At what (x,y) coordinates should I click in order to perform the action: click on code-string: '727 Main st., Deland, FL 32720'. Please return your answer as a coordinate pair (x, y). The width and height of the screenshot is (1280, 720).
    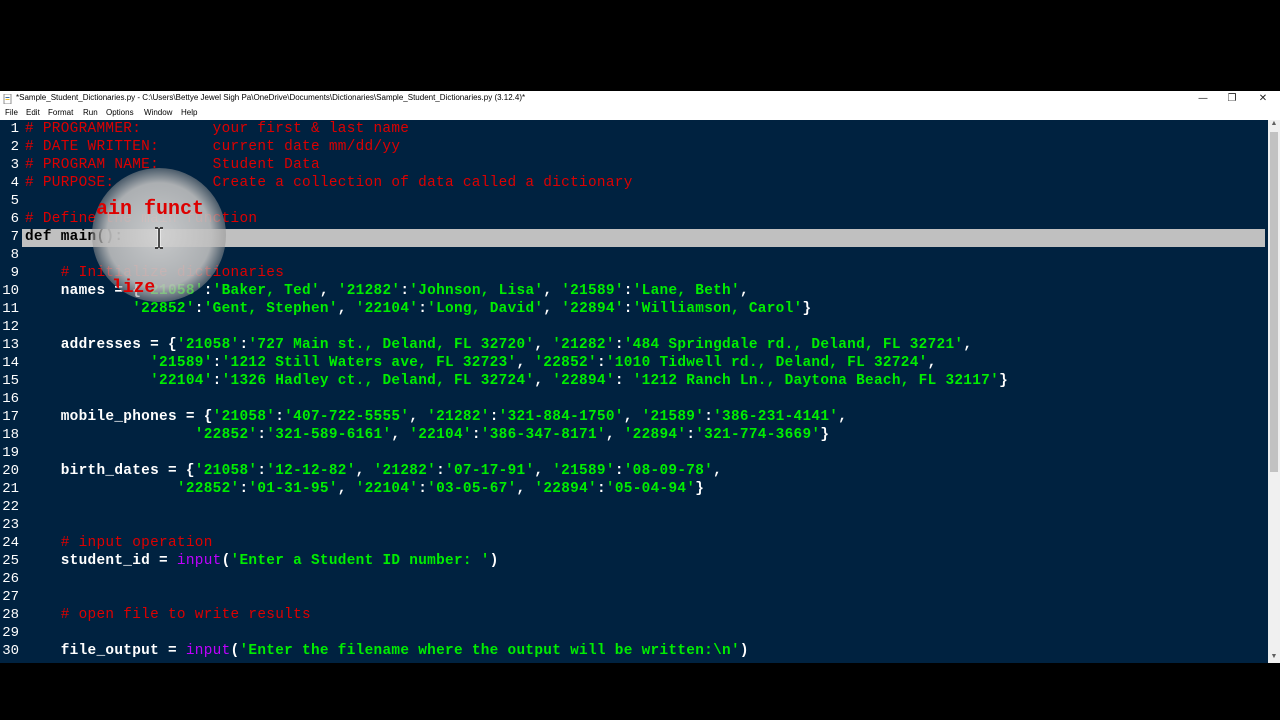
    Looking at the image, I should click on (391, 345).